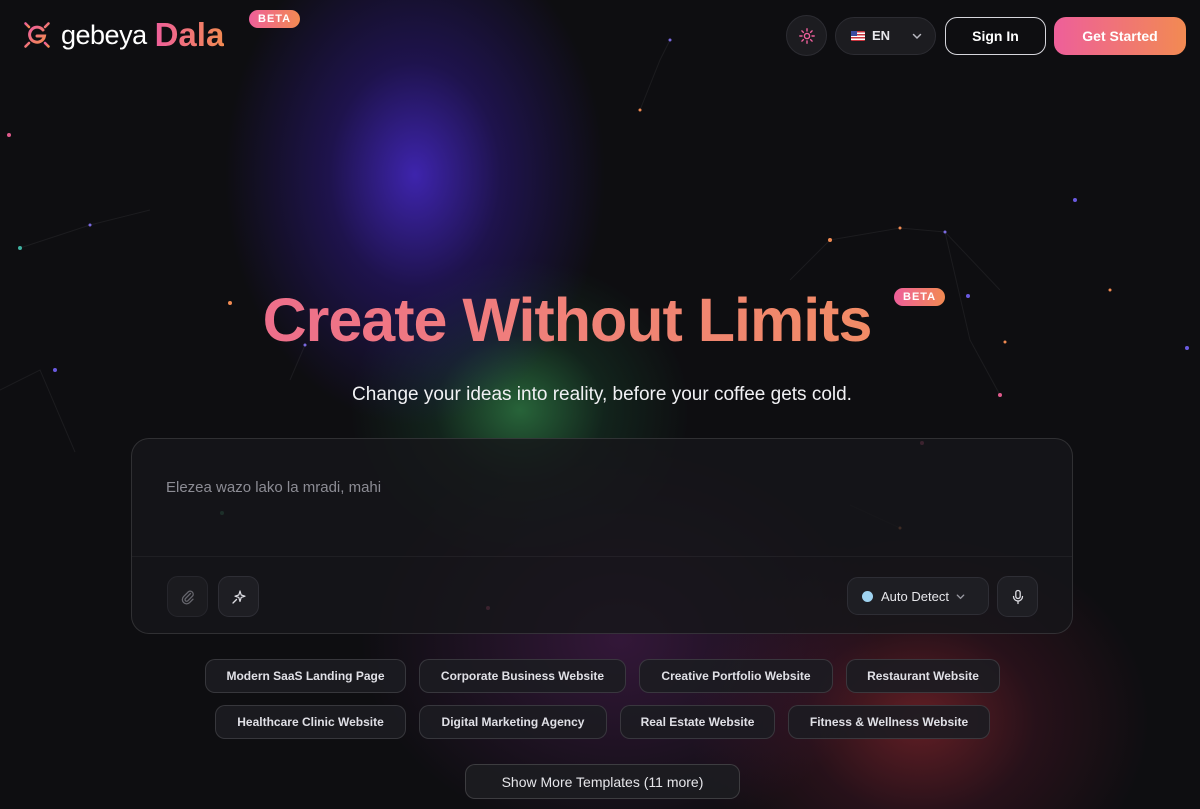 This screenshot has width=1200, height=809. Describe the element at coordinates (567, 320) in the screenshot. I see `hero-title: Create Without Limits` at that location.